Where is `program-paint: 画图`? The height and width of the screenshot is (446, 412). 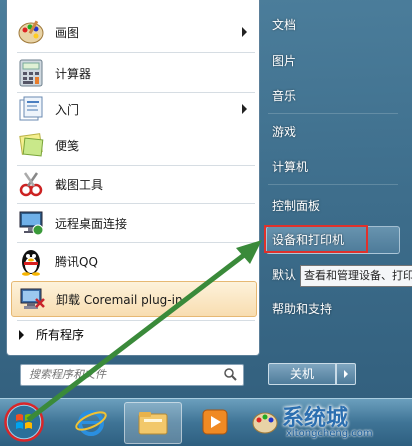
program-paint: 画图 is located at coordinates (133, 32).